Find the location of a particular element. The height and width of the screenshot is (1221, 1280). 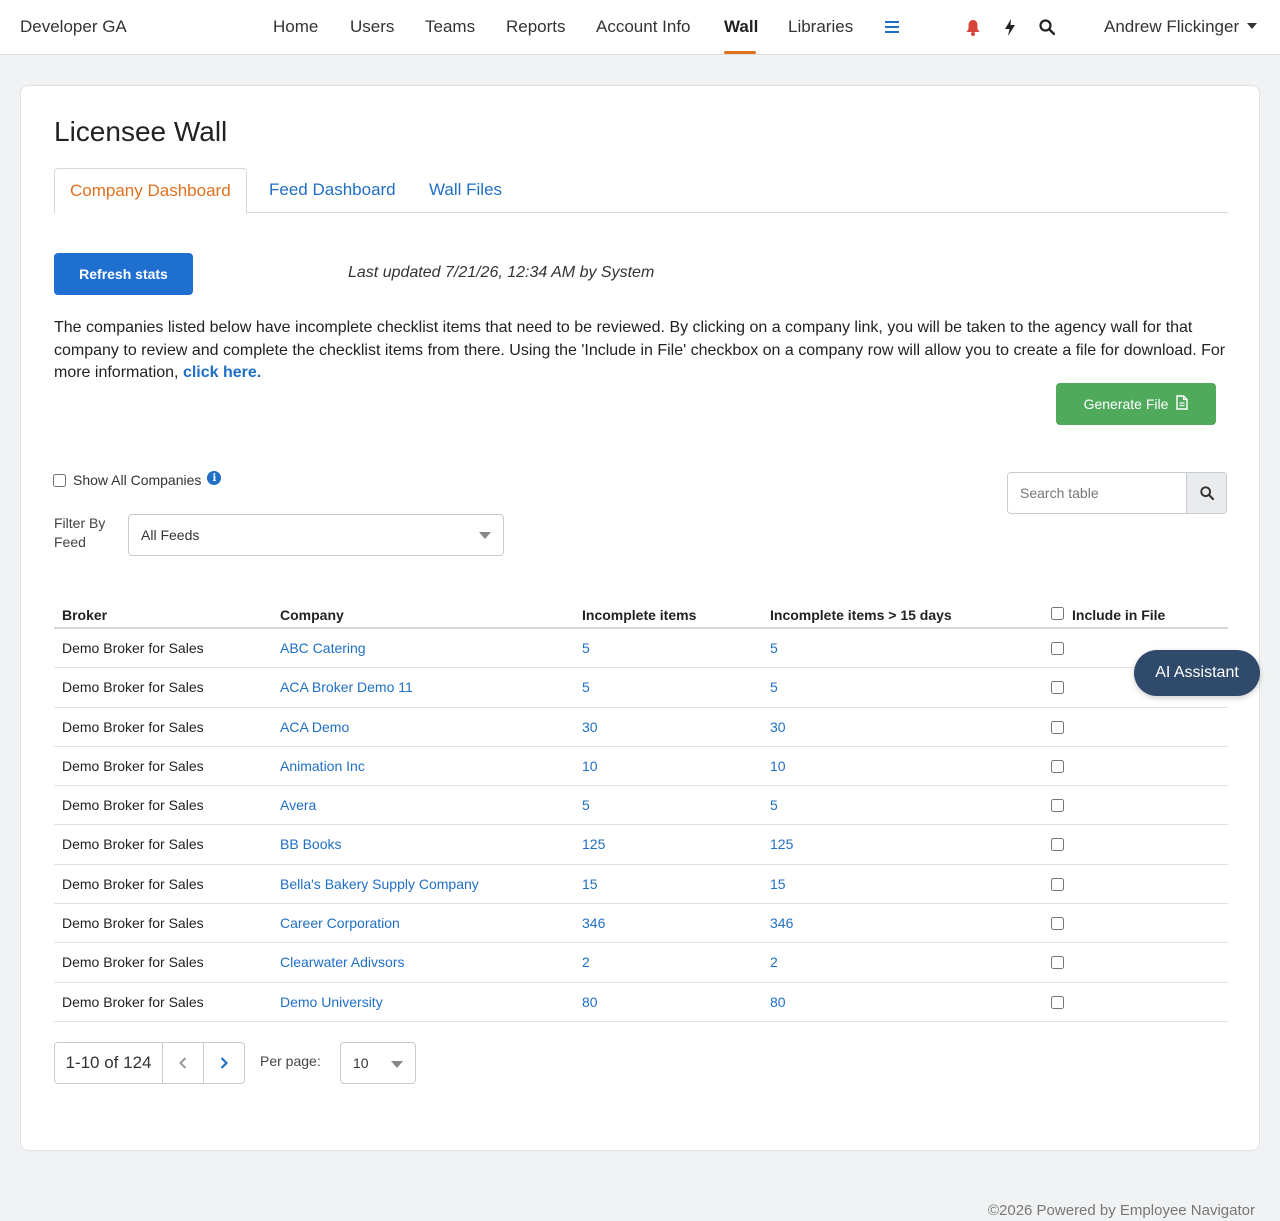

incomplete-items-link: 15 is located at coordinates (590, 884).